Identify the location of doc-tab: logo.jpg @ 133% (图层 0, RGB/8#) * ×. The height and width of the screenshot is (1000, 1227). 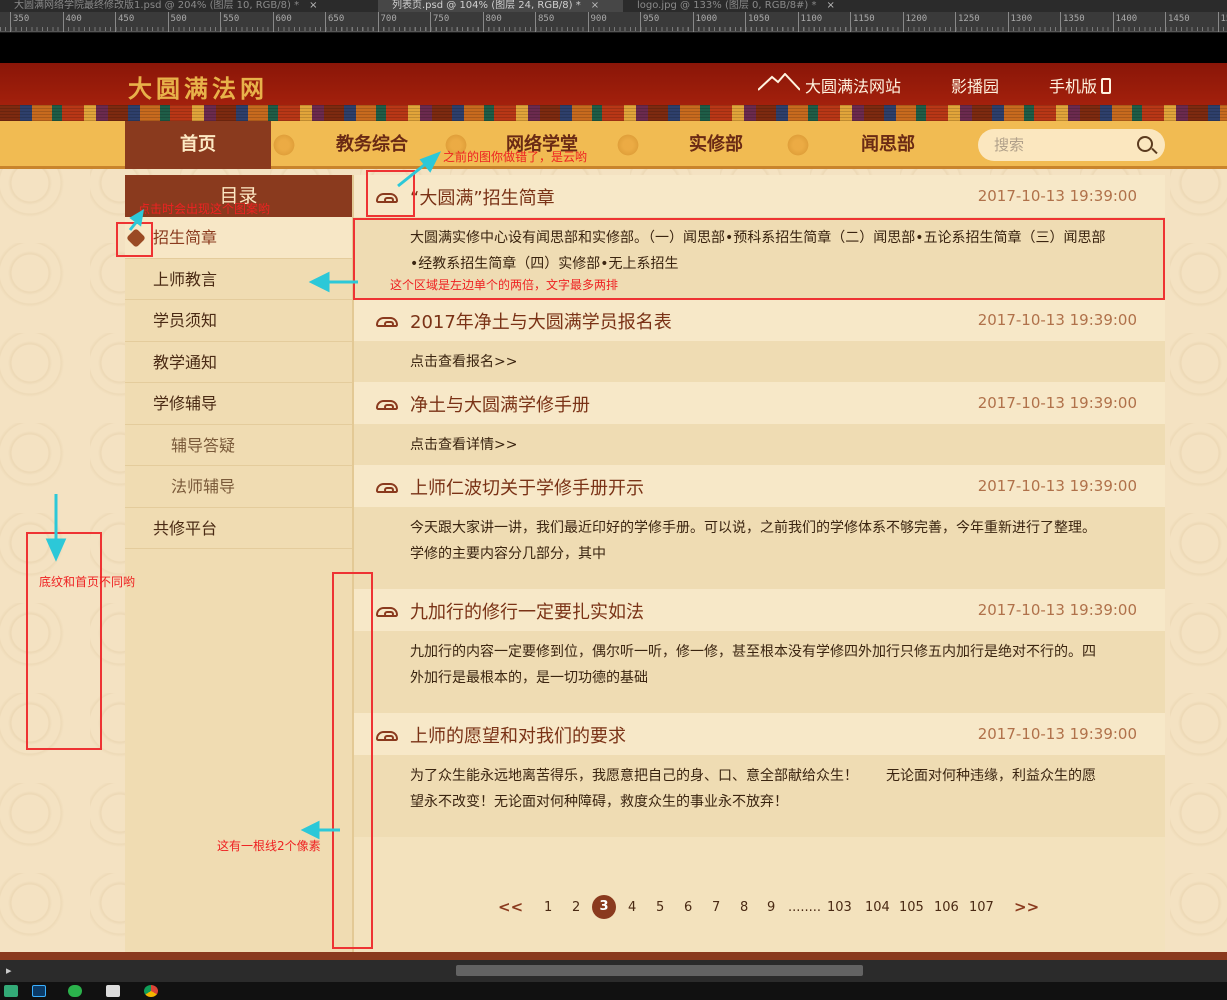
(743, 6).